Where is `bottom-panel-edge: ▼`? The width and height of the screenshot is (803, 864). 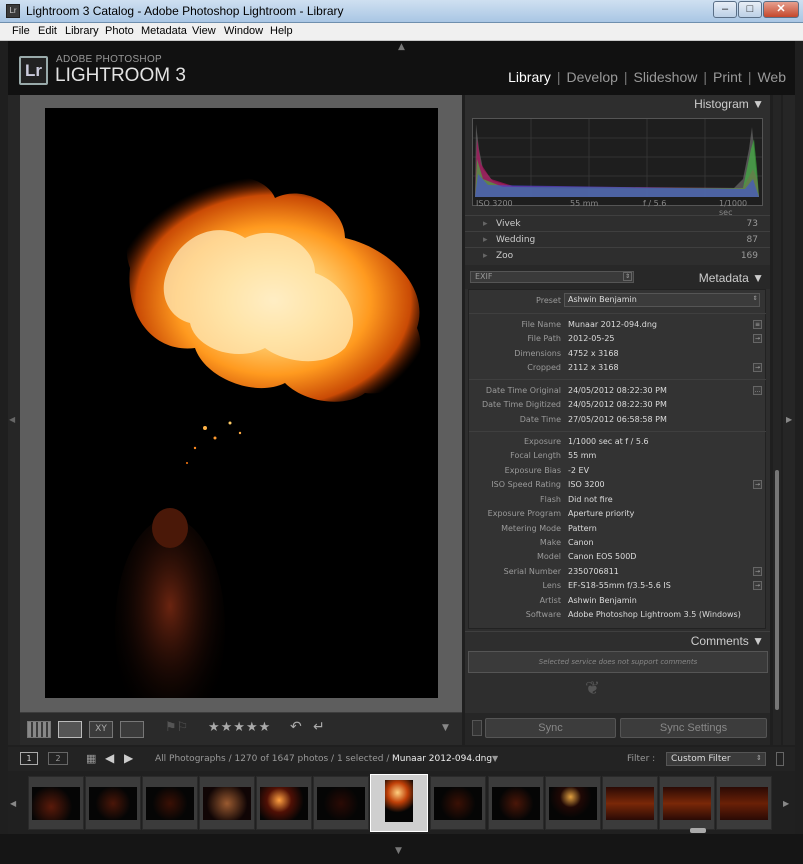
bottom-panel-edge: ▼ is located at coordinates (401, 849).